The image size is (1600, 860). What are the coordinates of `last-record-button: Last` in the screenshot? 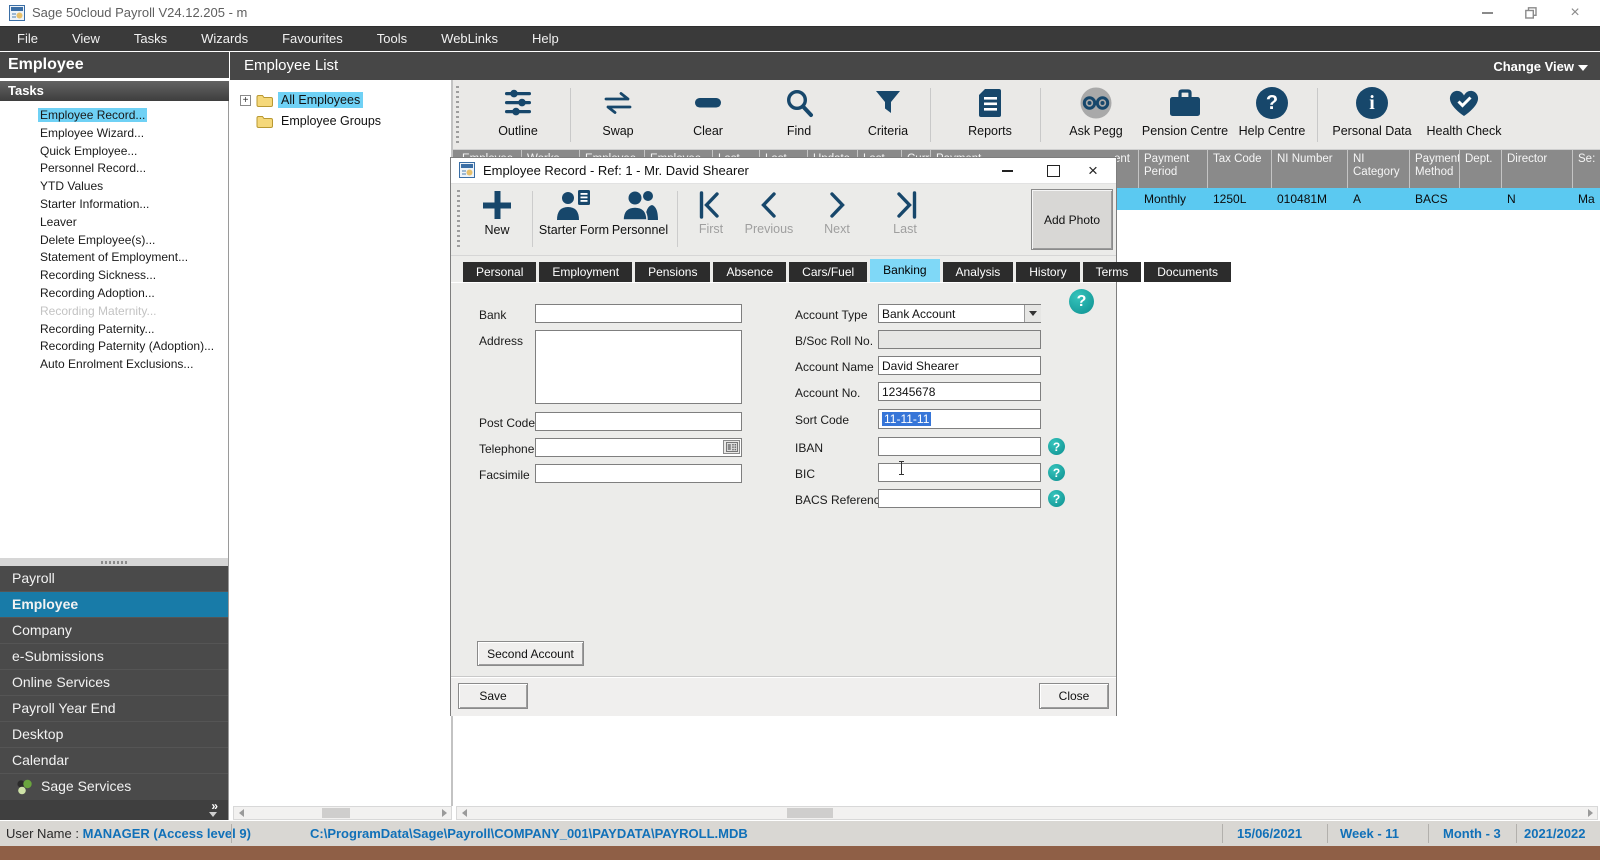 It's located at (905, 213).